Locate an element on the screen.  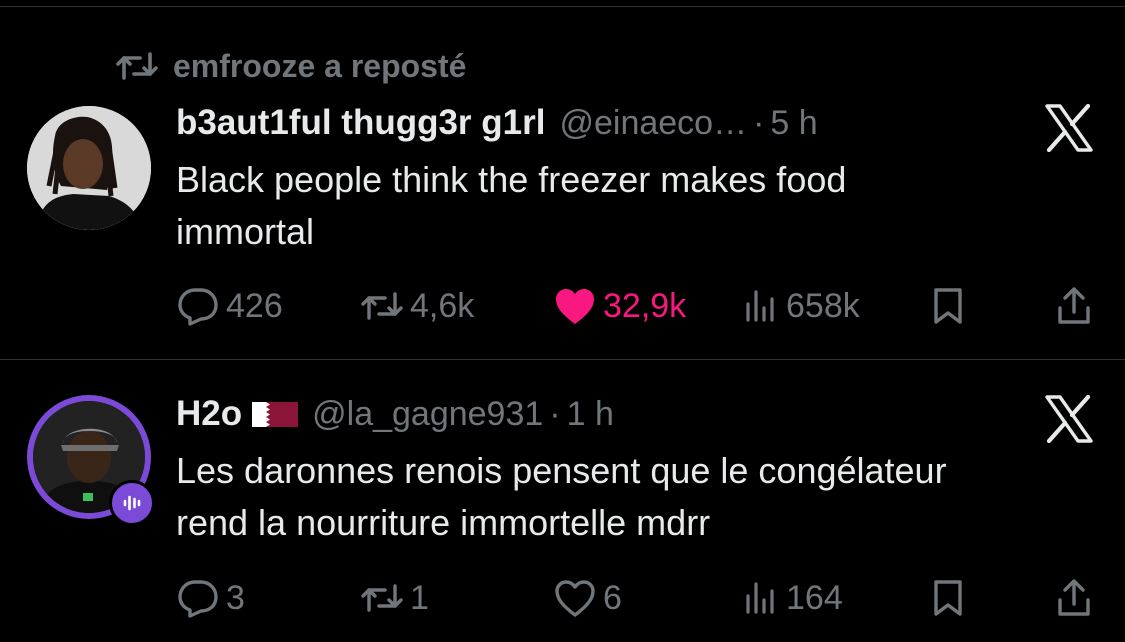
timestamp: 1 h is located at coordinates (590, 414).